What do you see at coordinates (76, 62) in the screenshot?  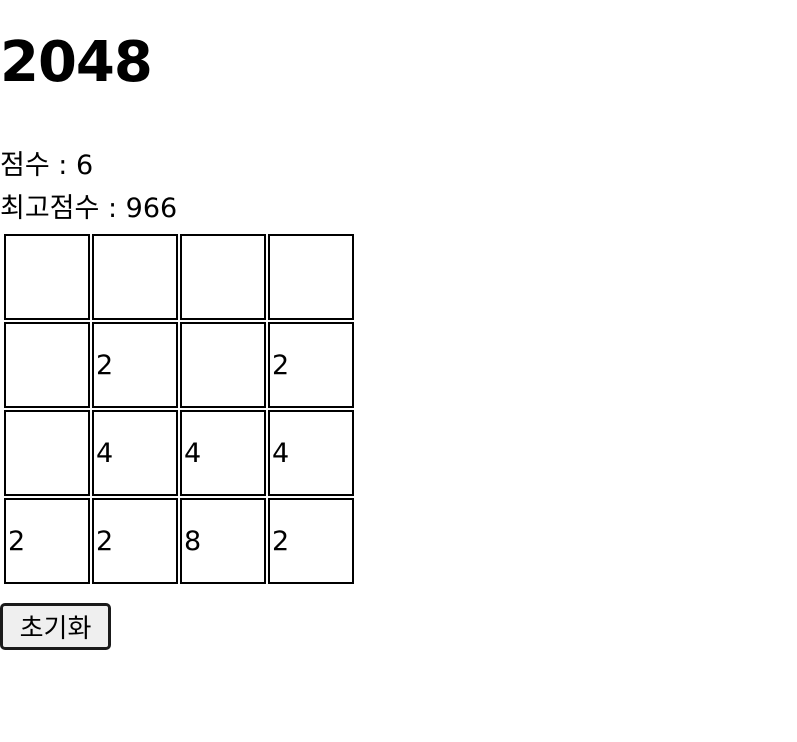 I see `game-title: 2048` at bounding box center [76, 62].